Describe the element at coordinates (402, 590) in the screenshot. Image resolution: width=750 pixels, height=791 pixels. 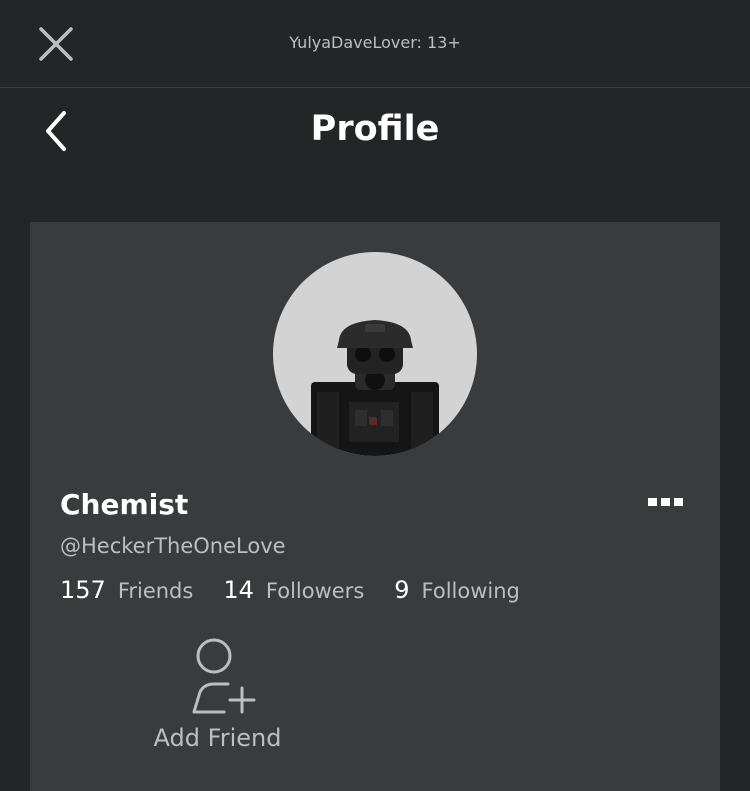
I see `following-count: 9` at that location.